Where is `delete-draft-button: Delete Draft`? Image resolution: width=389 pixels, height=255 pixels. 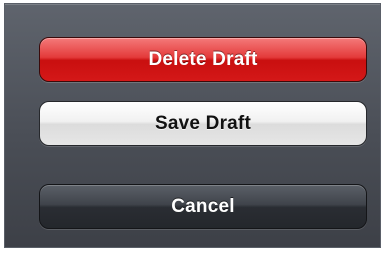
delete-draft-button: Delete Draft is located at coordinates (203, 59).